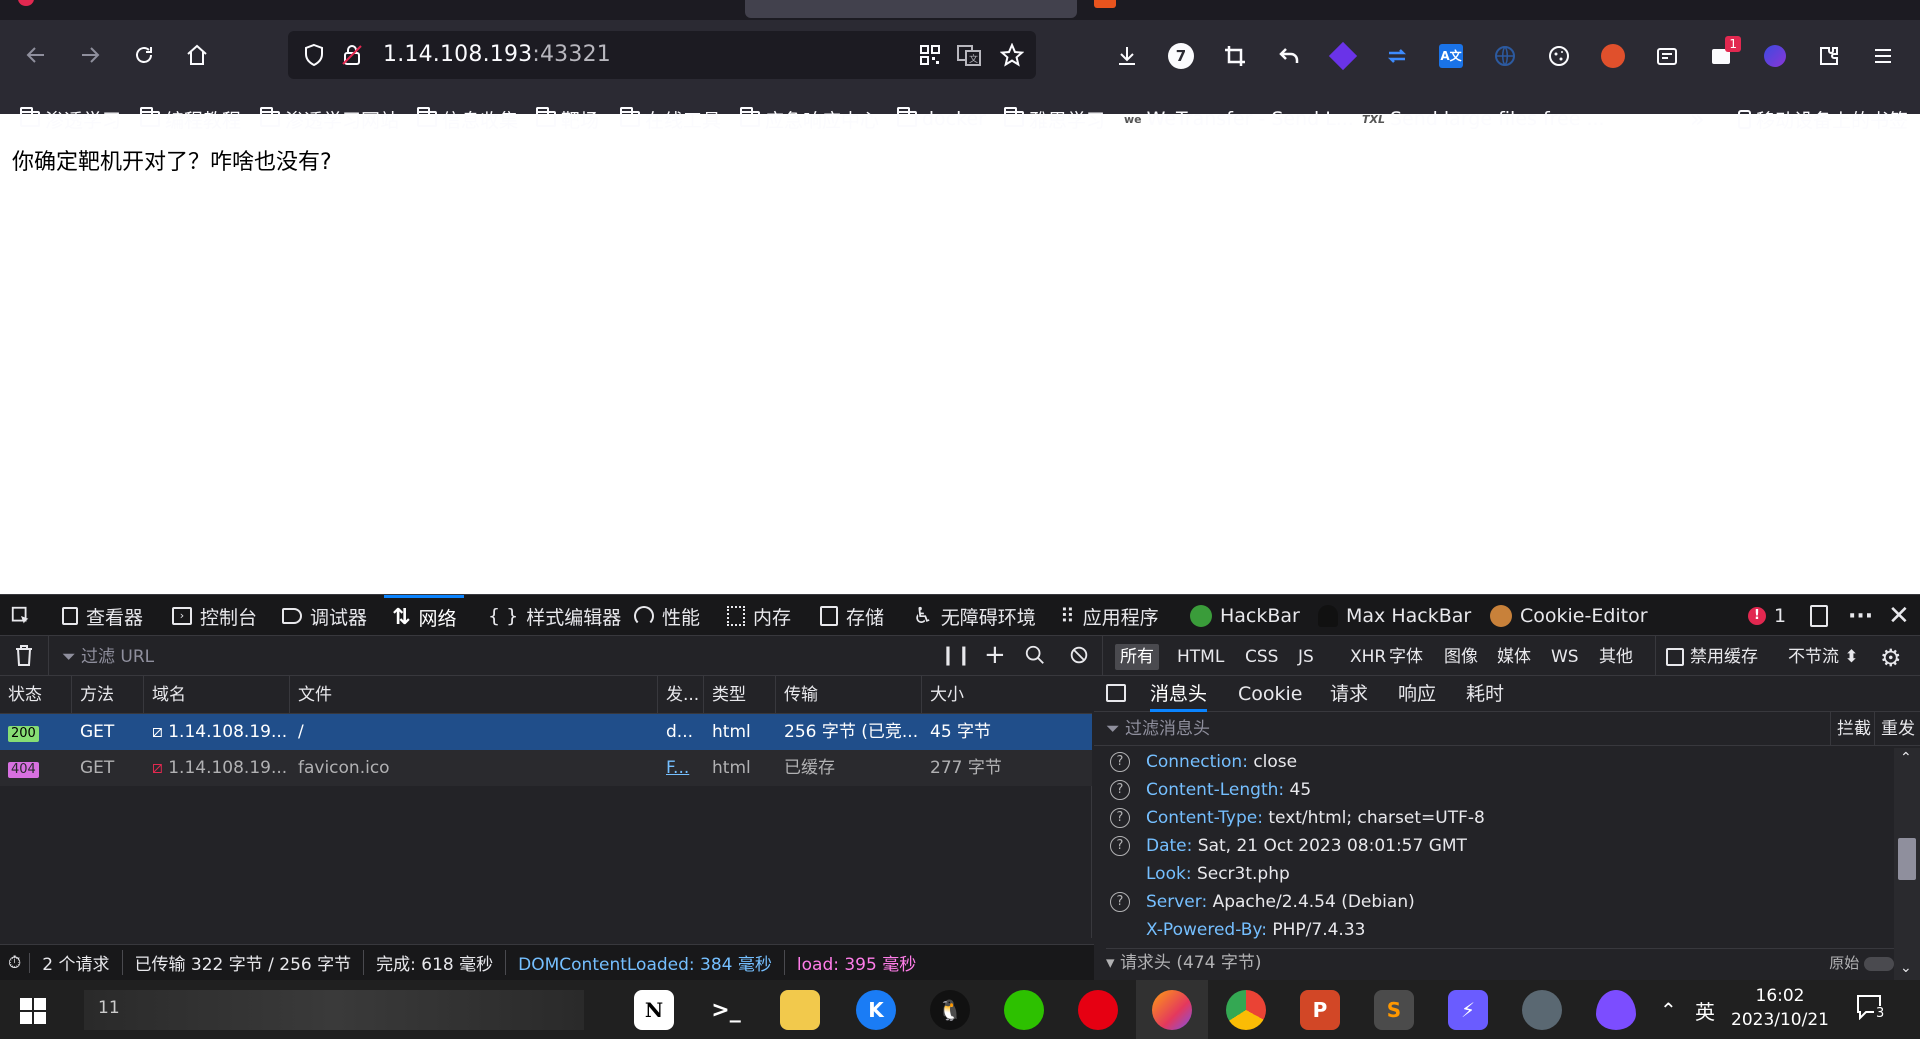  What do you see at coordinates (197, 55) in the screenshot?
I see `home-button` at bounding box center [197, 55].